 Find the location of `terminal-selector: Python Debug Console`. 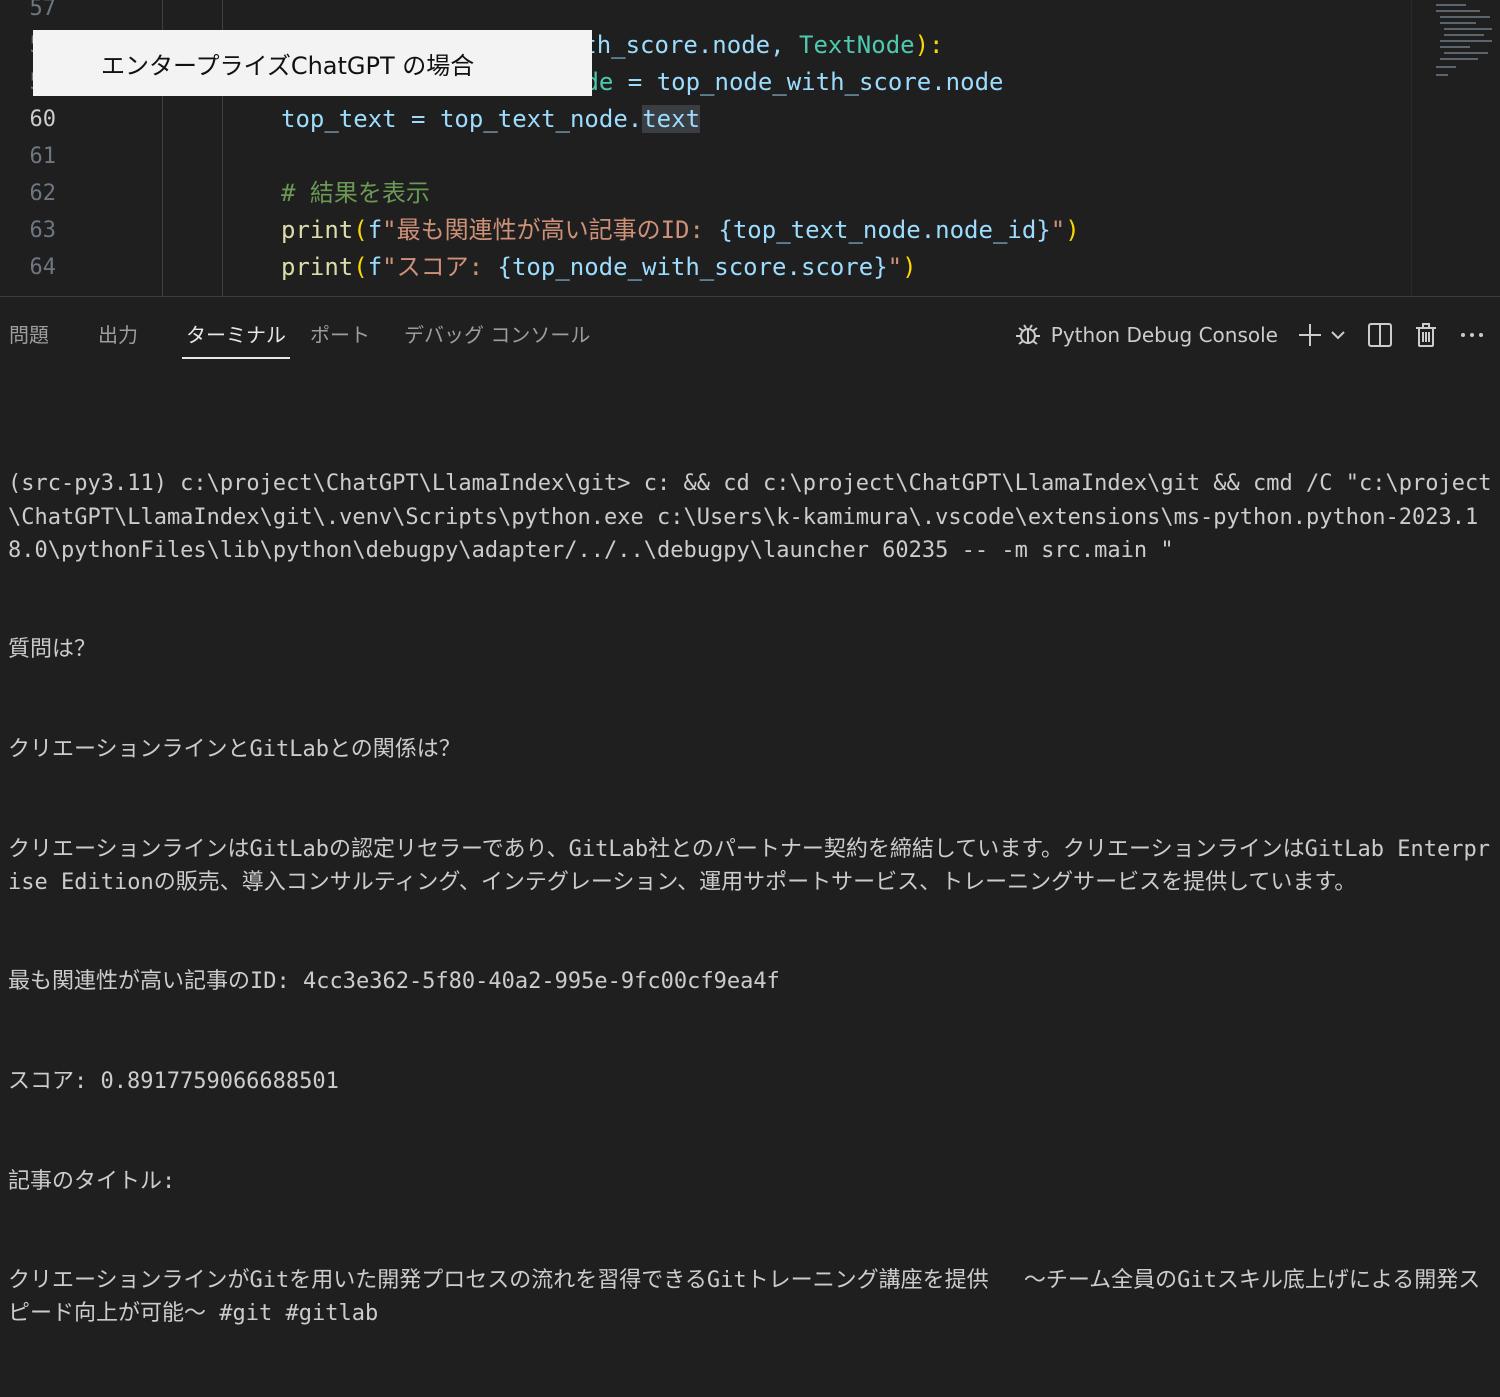

terminal-selector: Python Debug Console is located at coordinates (1145, 335).